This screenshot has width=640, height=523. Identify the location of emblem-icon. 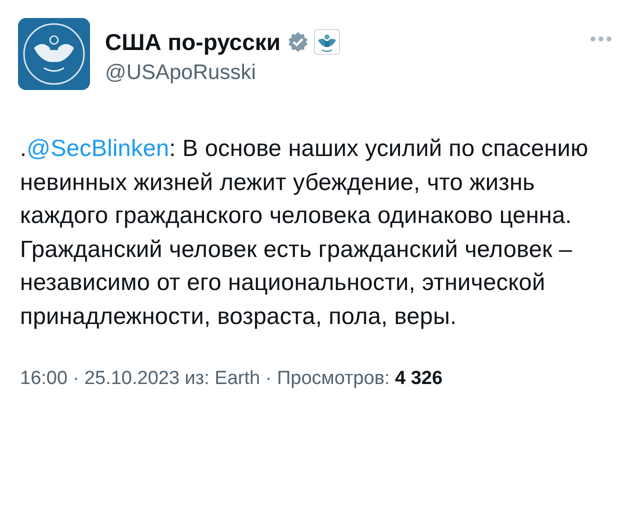
(327, 42).